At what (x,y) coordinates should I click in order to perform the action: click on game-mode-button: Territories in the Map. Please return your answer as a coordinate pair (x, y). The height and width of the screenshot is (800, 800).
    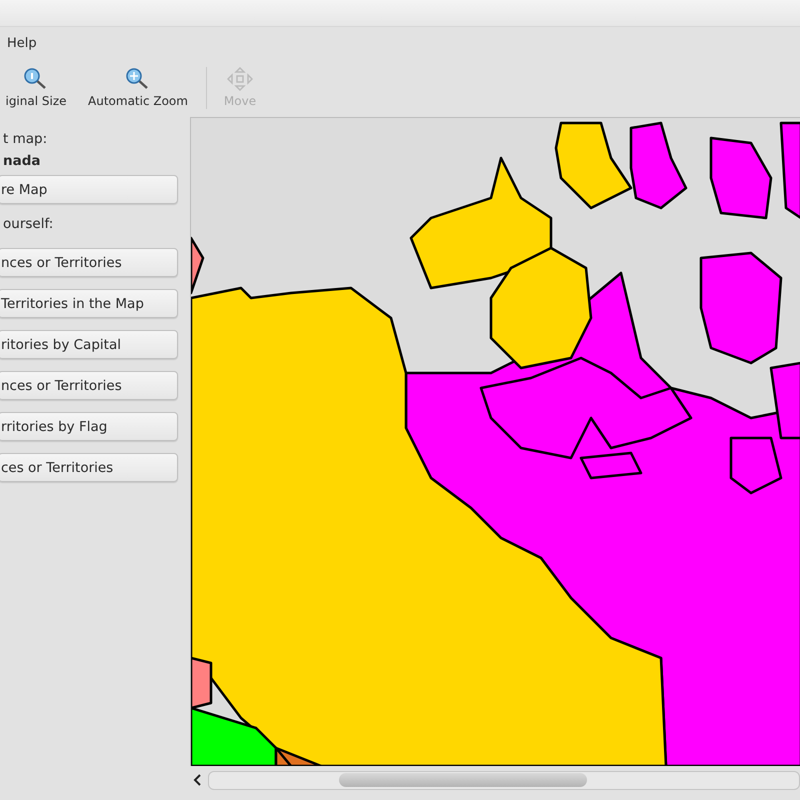
    Looking at the image, I should click on (89, 303).